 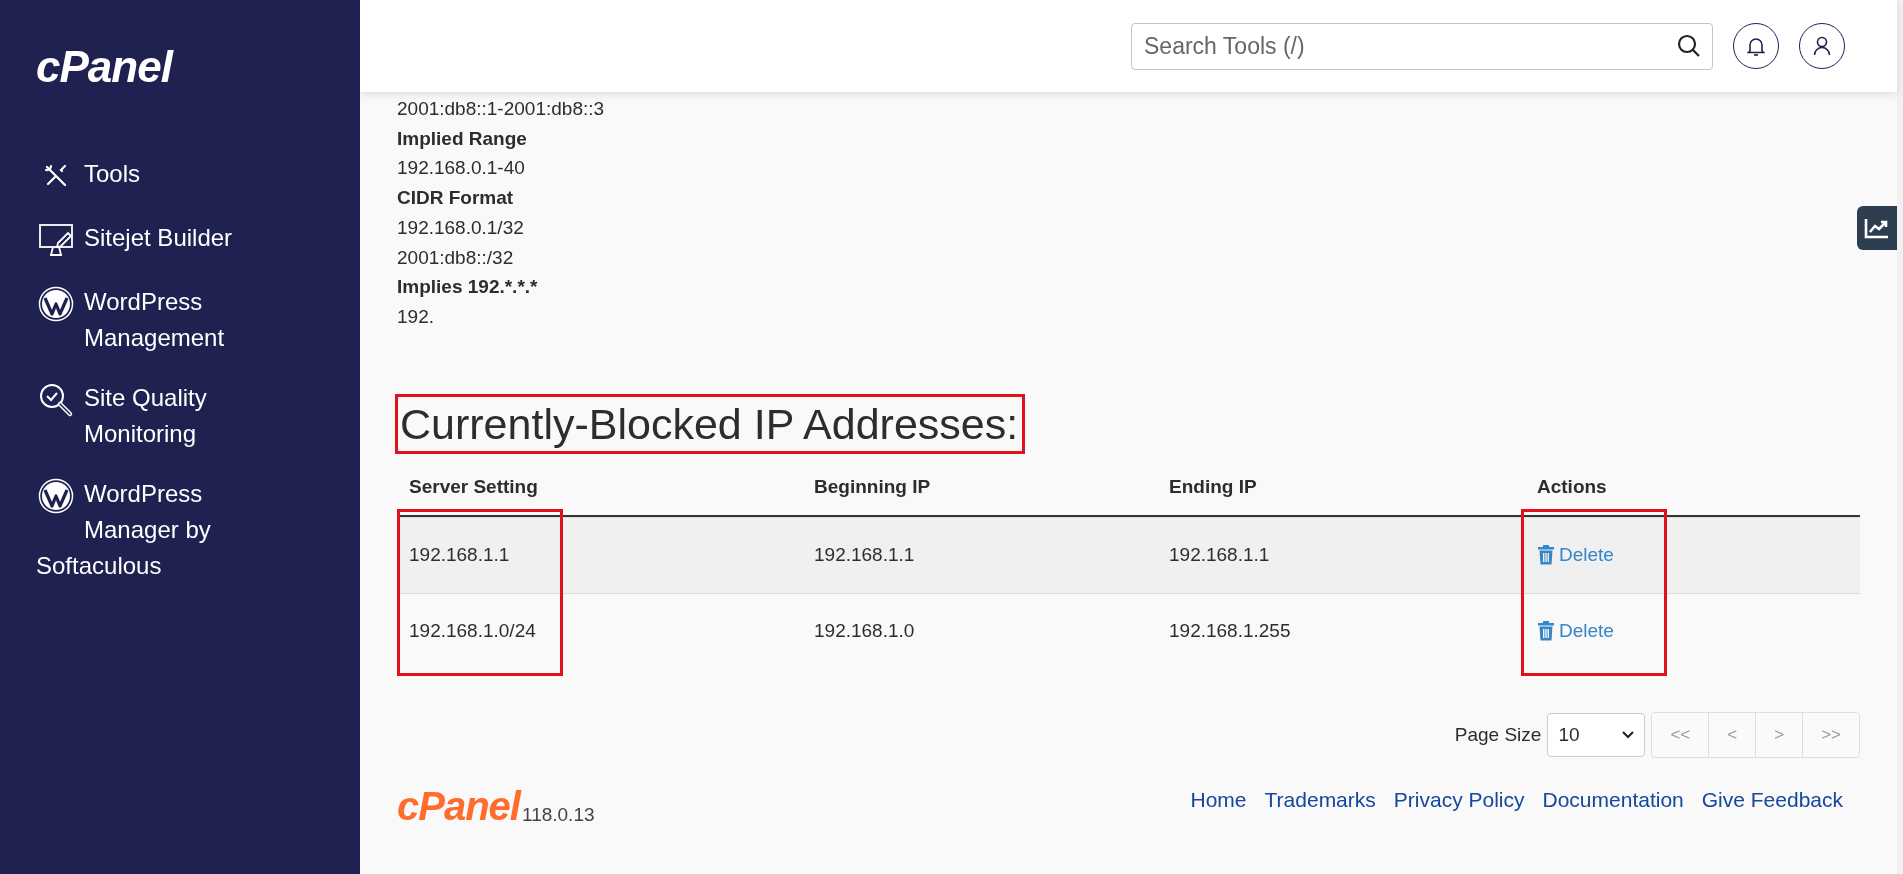 What do you see at coordinates (461, 227) in the screenshot?
I see `help-example: 192.168.0.1/32` at bounding box center [461, 227].